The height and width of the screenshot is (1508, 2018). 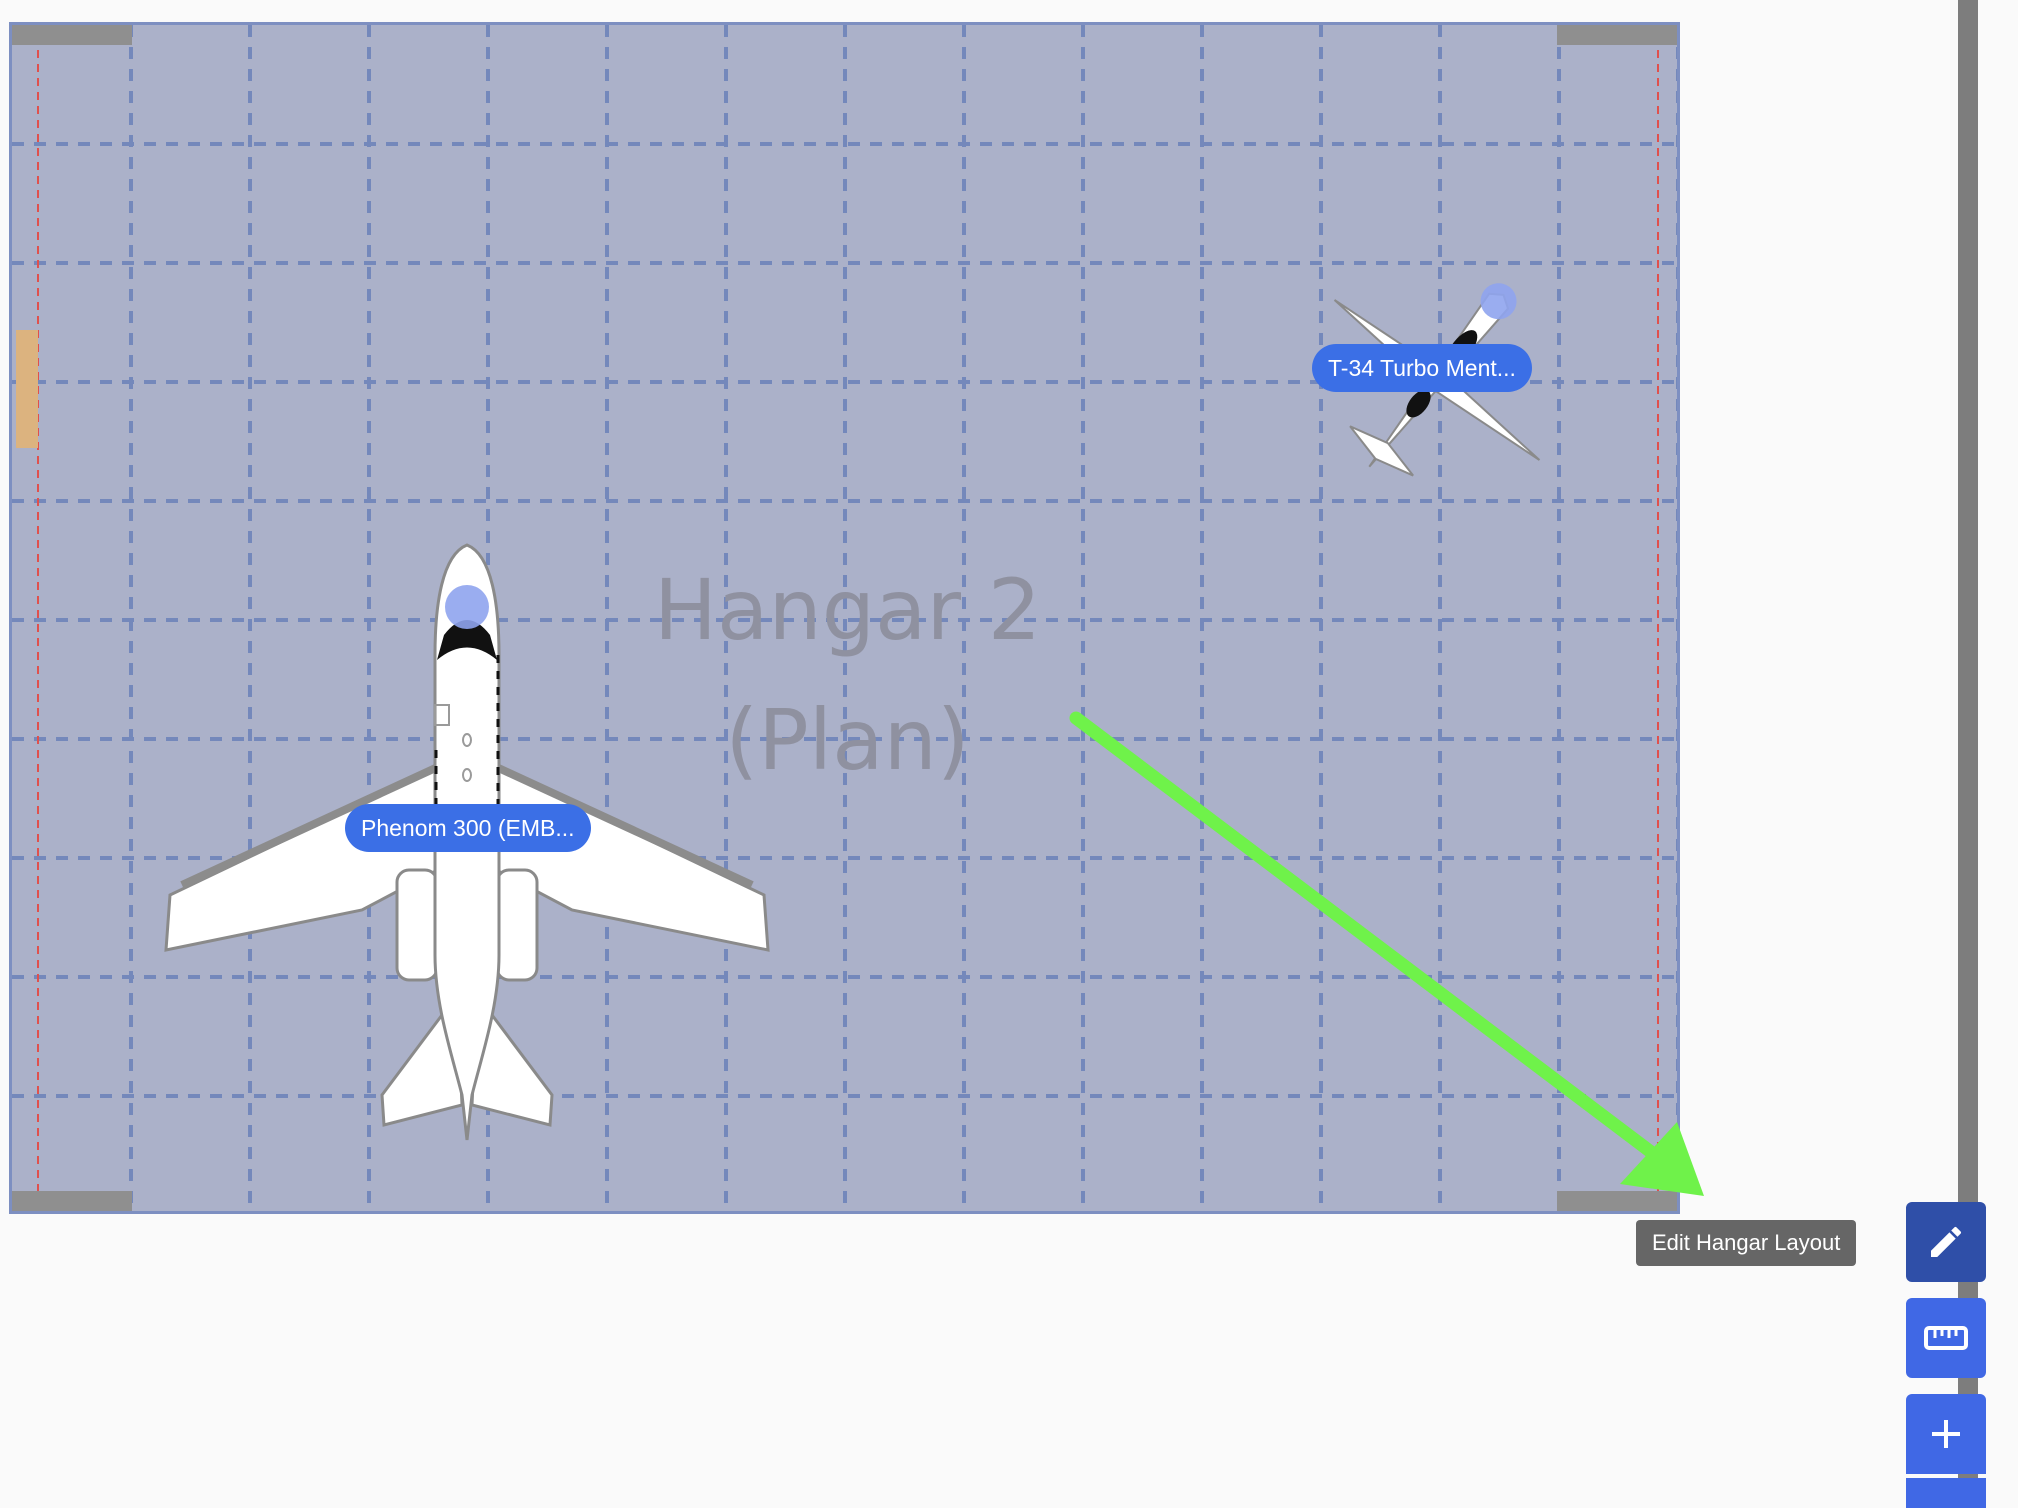 I want to click on add-aircraft-button, so click(x=1946, y=1434).